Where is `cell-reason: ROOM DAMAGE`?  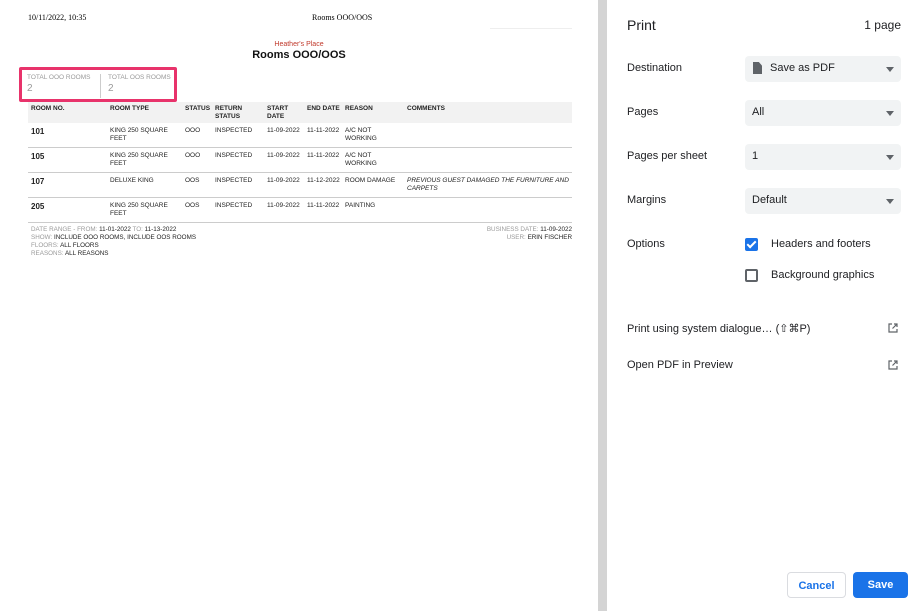 cell-reason: ROOM DAMAGE is located at coordinates (370, 180).